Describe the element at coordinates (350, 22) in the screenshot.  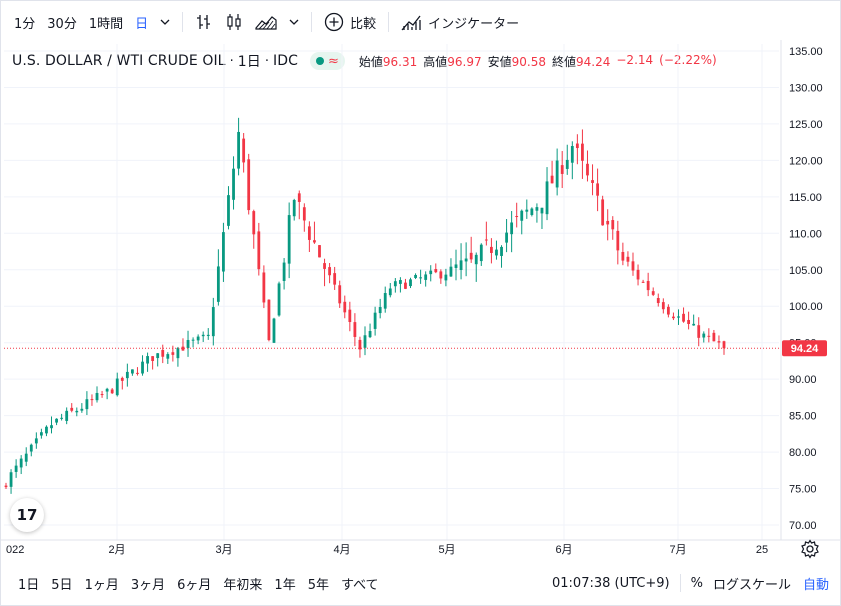
I see `compare-button: 比較` at that location.